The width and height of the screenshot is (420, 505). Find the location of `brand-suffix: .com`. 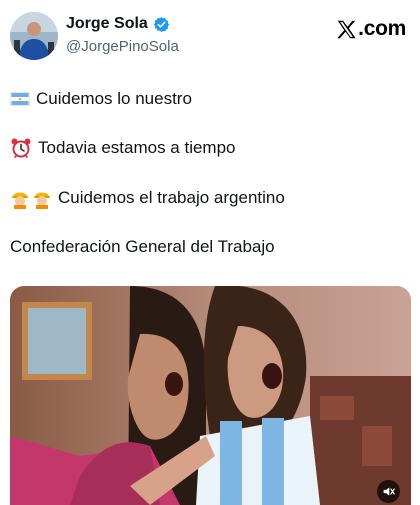

brand-suffix: .com is located at coordinates (382, 28).